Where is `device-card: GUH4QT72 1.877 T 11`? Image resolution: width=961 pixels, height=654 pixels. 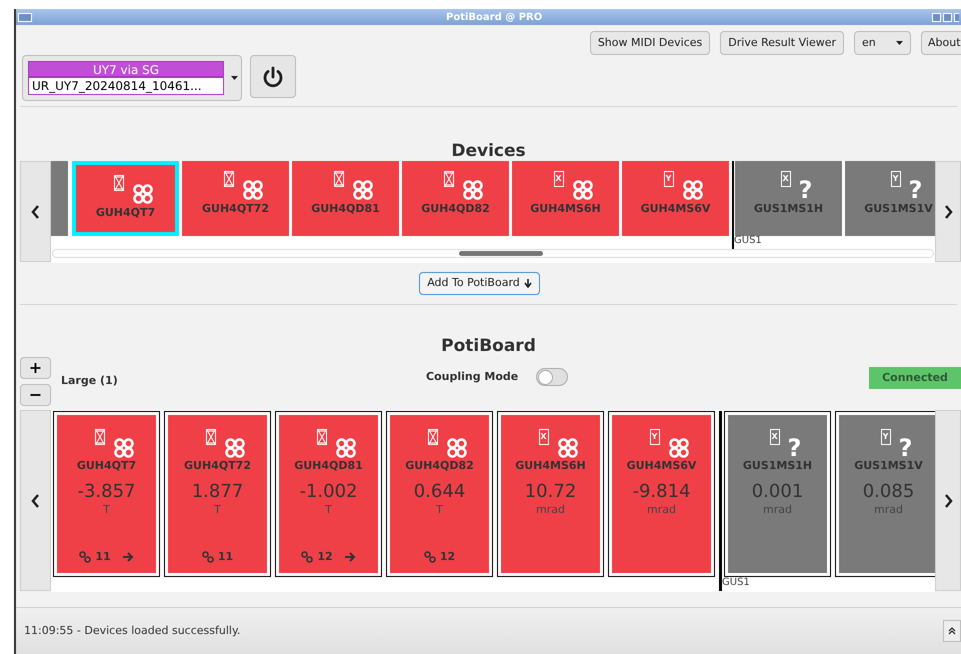 device-card: GUH4QT72 1.877 T 11 is located at coordinates (217, 494).